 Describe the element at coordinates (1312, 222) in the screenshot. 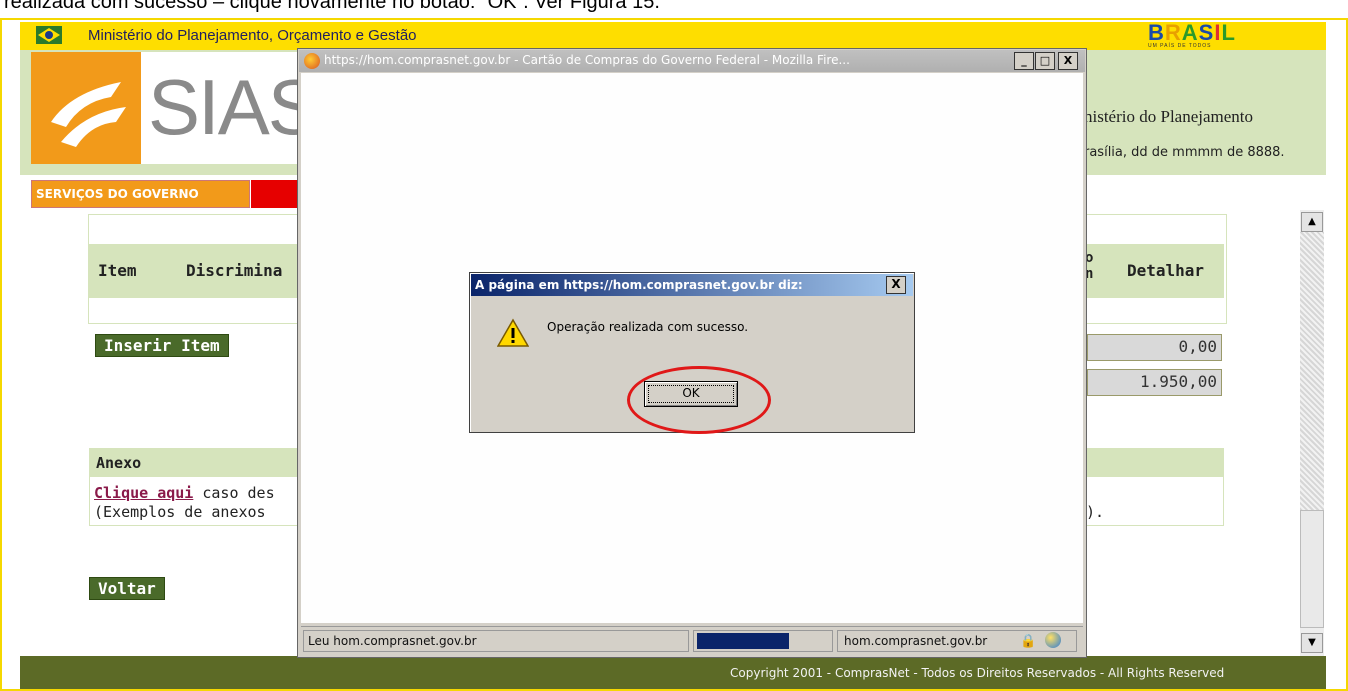

I see `scroll-up-icon: ▲` at that location.